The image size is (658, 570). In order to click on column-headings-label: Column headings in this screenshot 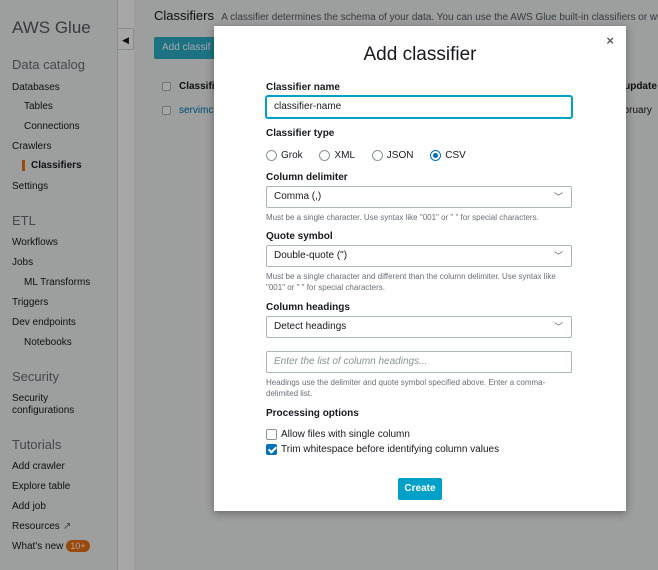, I will do `click(308, 307)`.